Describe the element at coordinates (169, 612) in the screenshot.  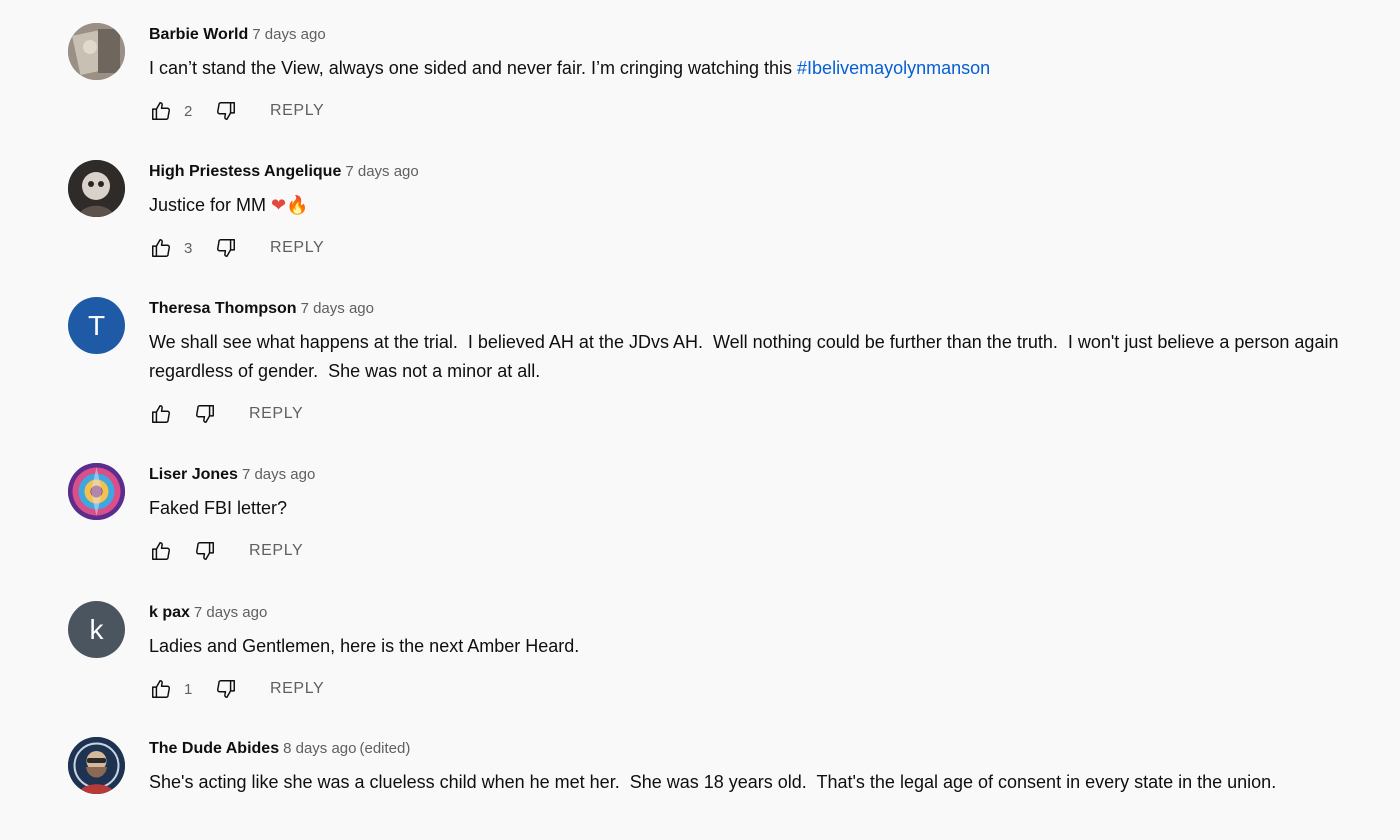
I see `author-name: k pax` at that location.